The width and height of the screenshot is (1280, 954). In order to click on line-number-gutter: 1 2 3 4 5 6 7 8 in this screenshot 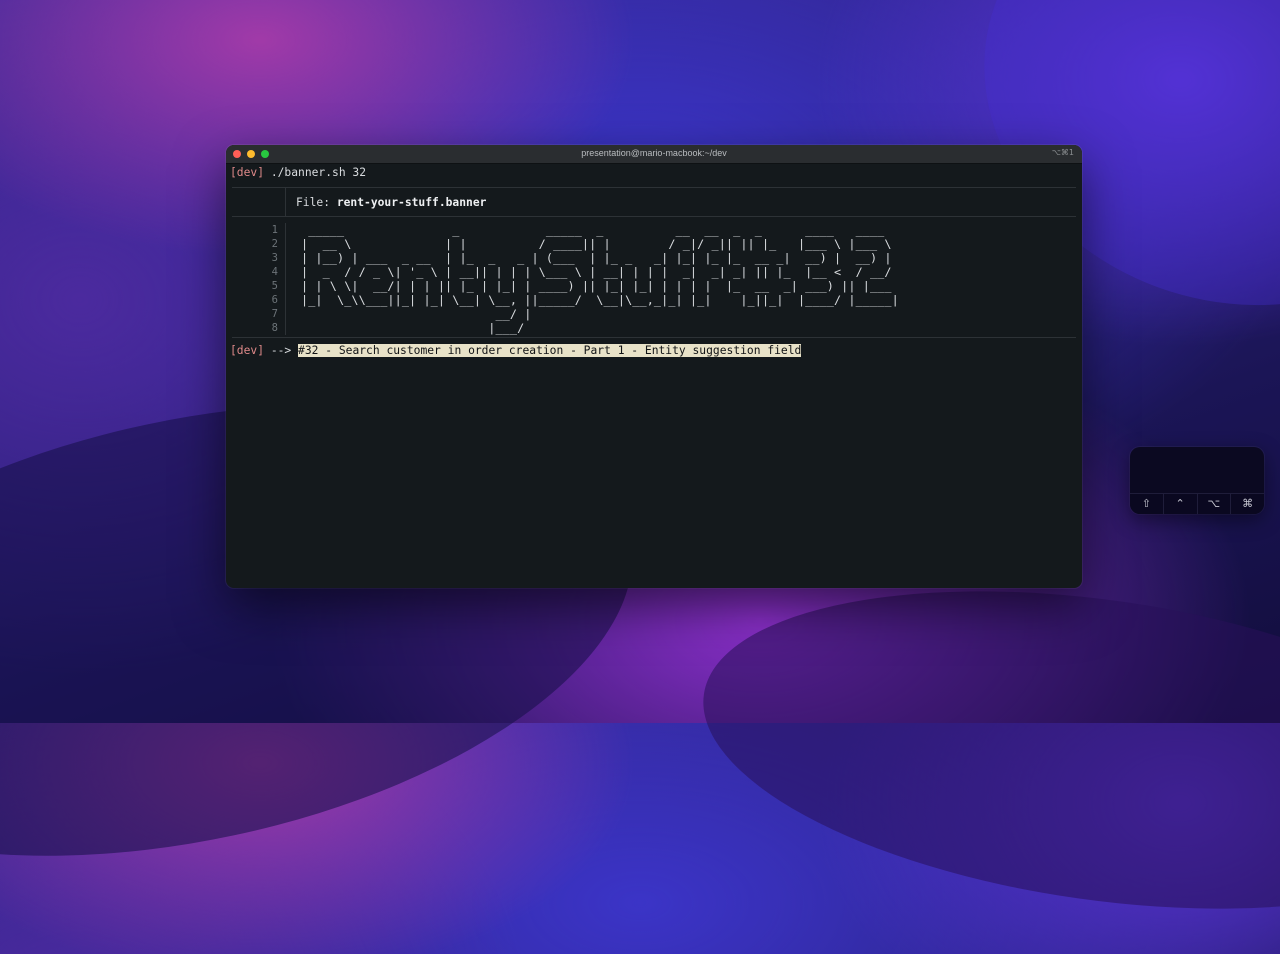, I will do `click(258, 279)`.